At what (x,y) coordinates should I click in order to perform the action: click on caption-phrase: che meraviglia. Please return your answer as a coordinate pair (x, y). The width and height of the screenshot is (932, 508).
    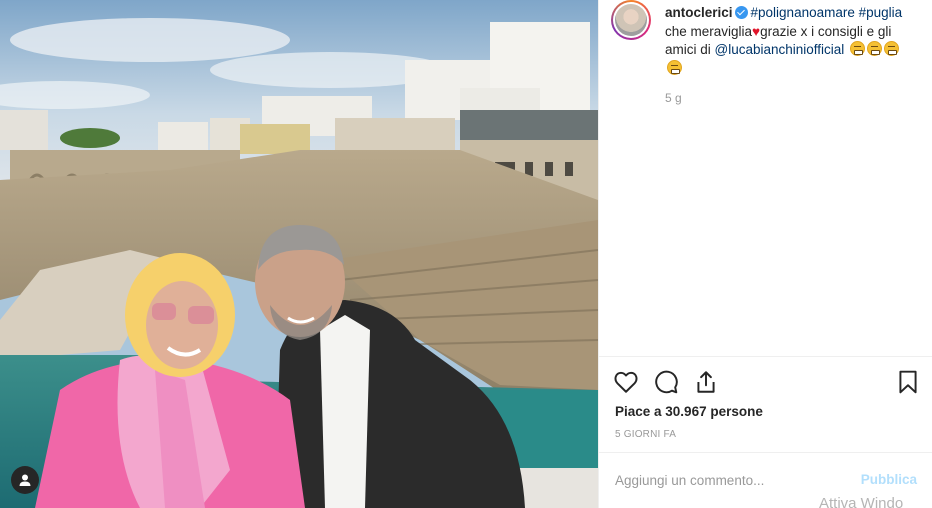
    Looking at the image, I should click on (709, 31).